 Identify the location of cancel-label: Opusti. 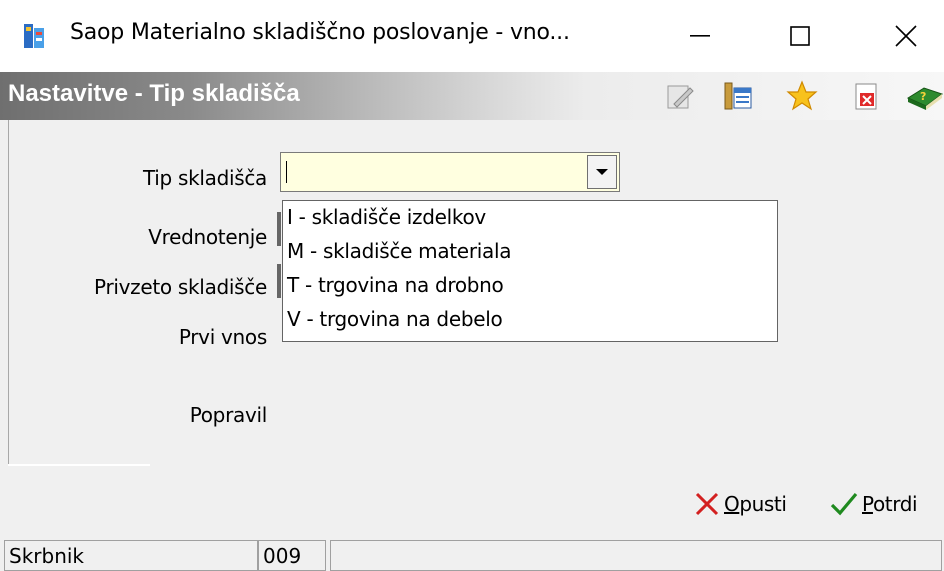
(755, 504).